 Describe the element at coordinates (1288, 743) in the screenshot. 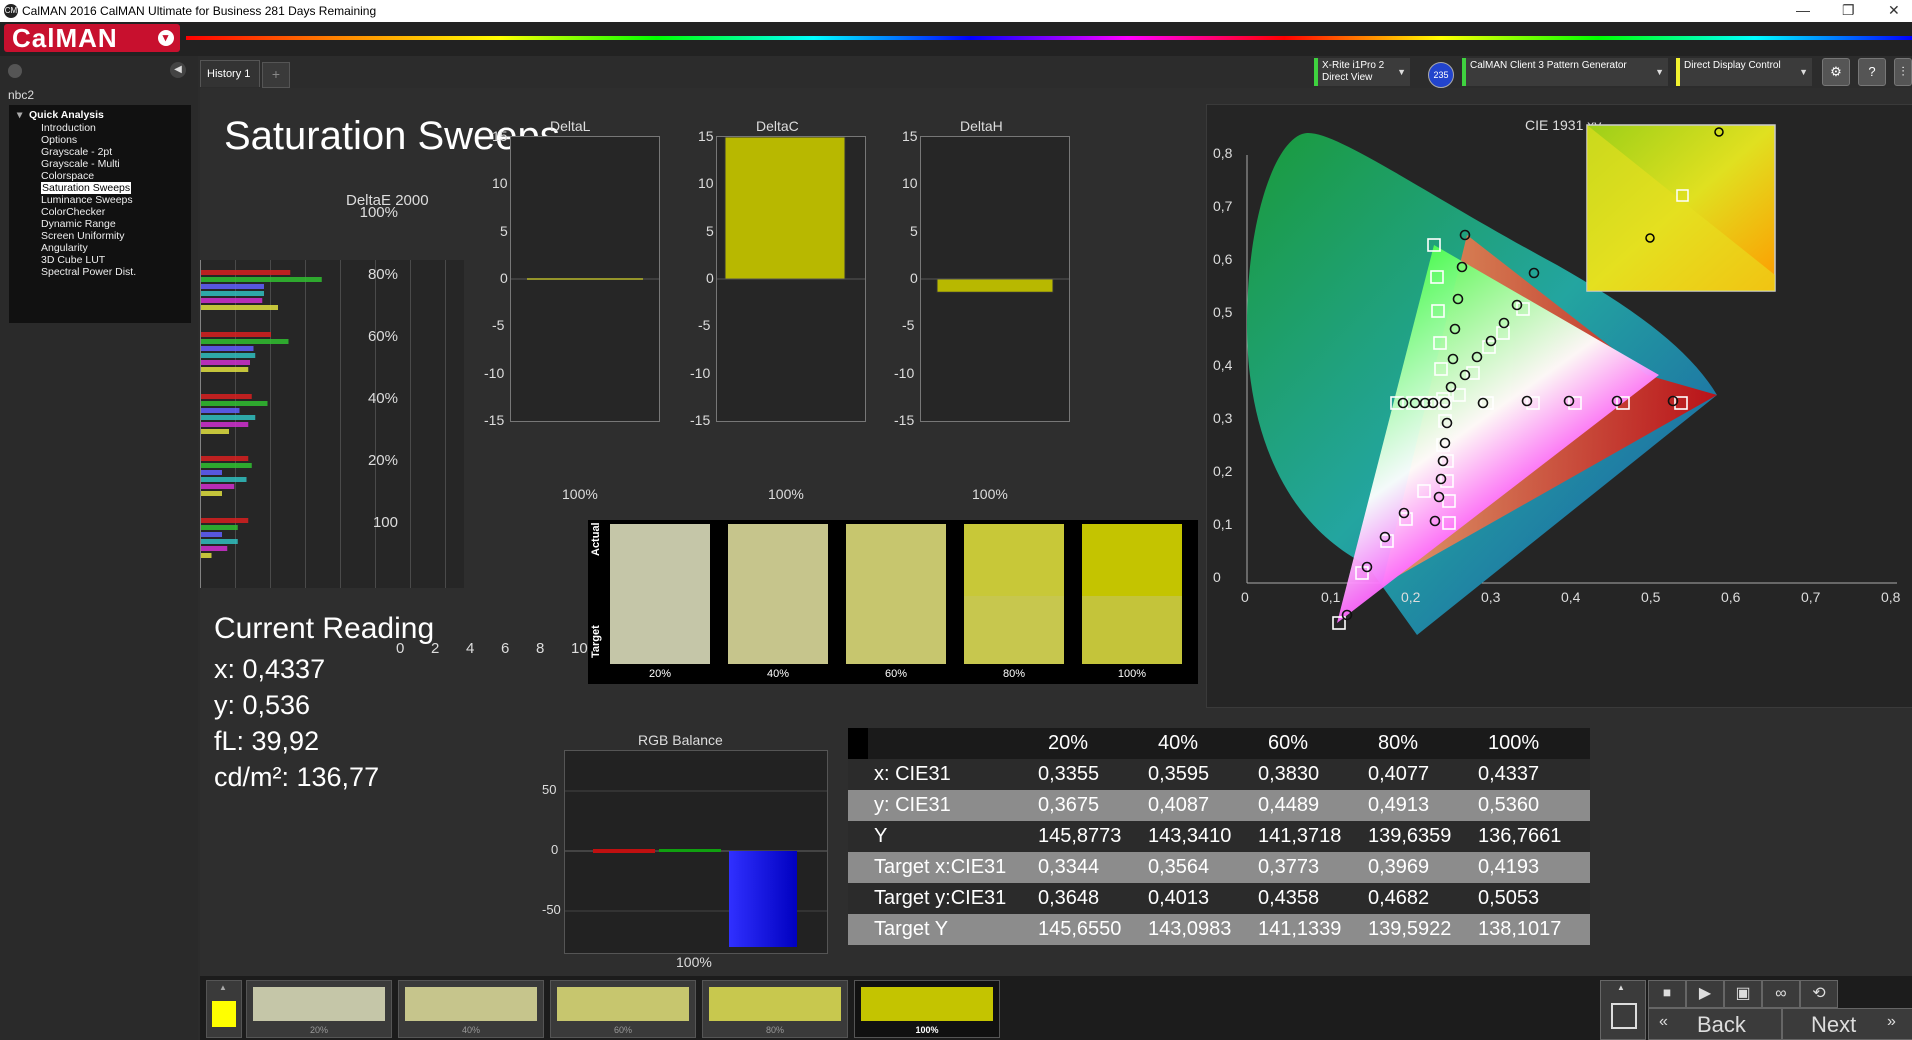

I see `table-header-cell: 60%` at that location.